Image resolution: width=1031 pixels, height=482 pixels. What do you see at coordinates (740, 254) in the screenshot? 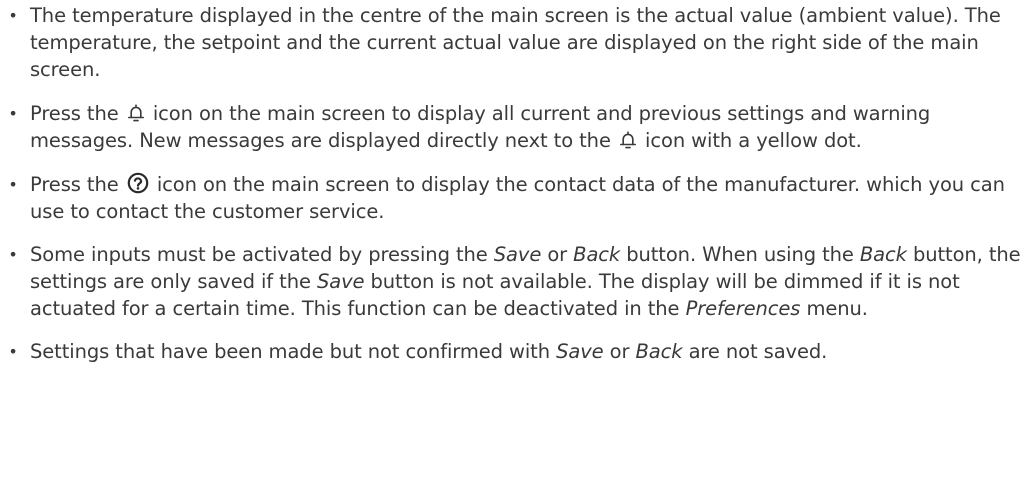
I see `bullet-text-part: button. When using the` at bounding box center [740, 254].